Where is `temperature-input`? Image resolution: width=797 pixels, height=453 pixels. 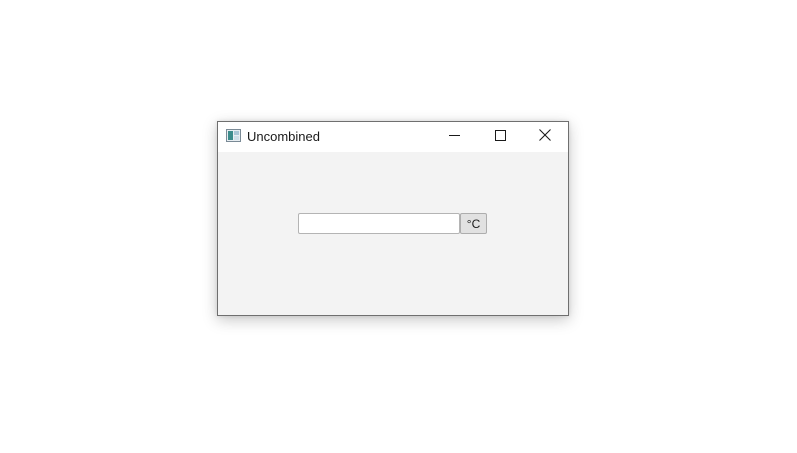
temperature-input is located at coordinates (379, 223).